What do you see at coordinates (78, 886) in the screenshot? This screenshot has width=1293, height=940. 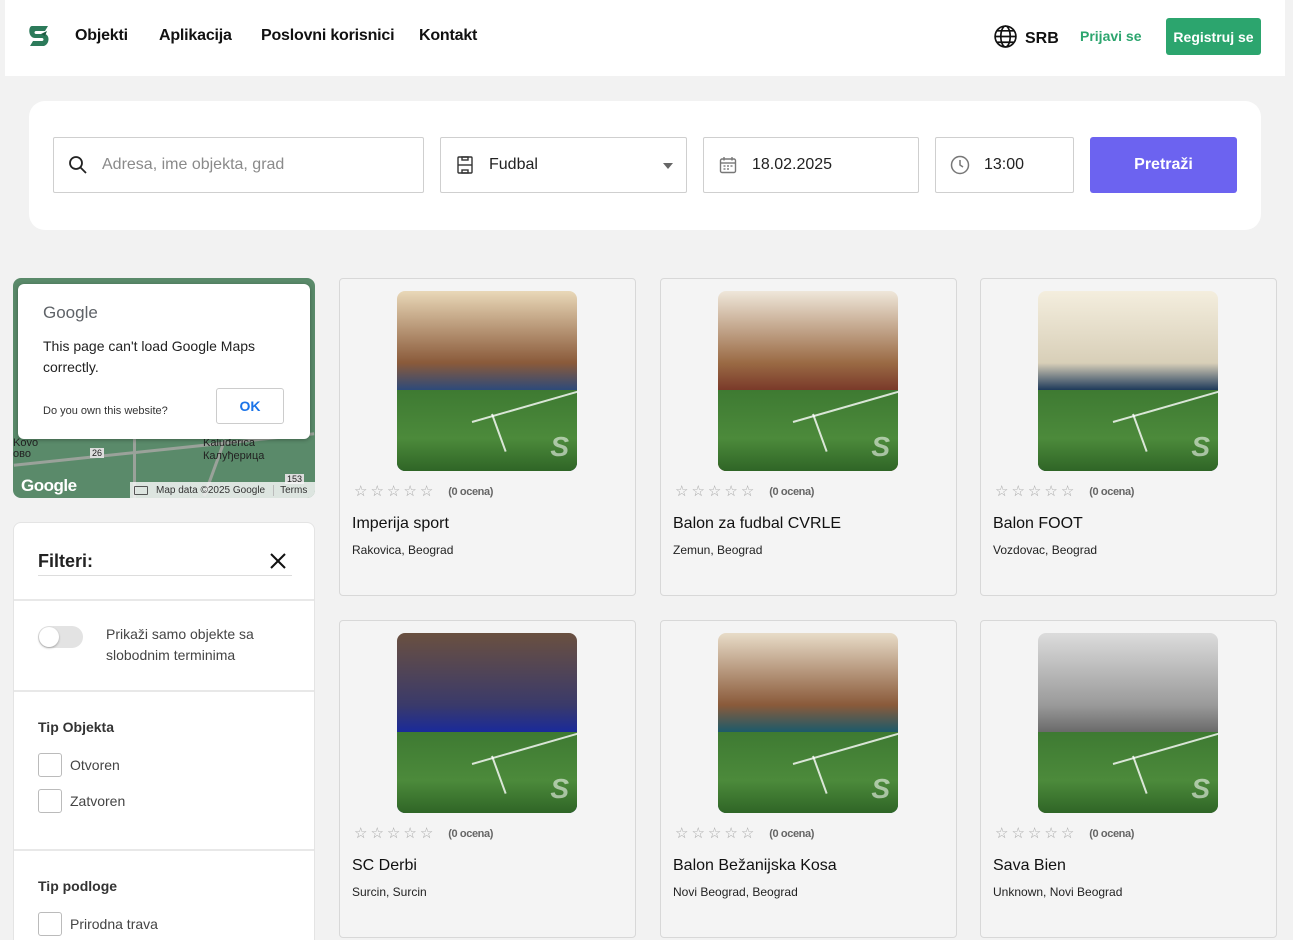 I see `surface-title: Tip podloge` at bounding box center [78, 886].